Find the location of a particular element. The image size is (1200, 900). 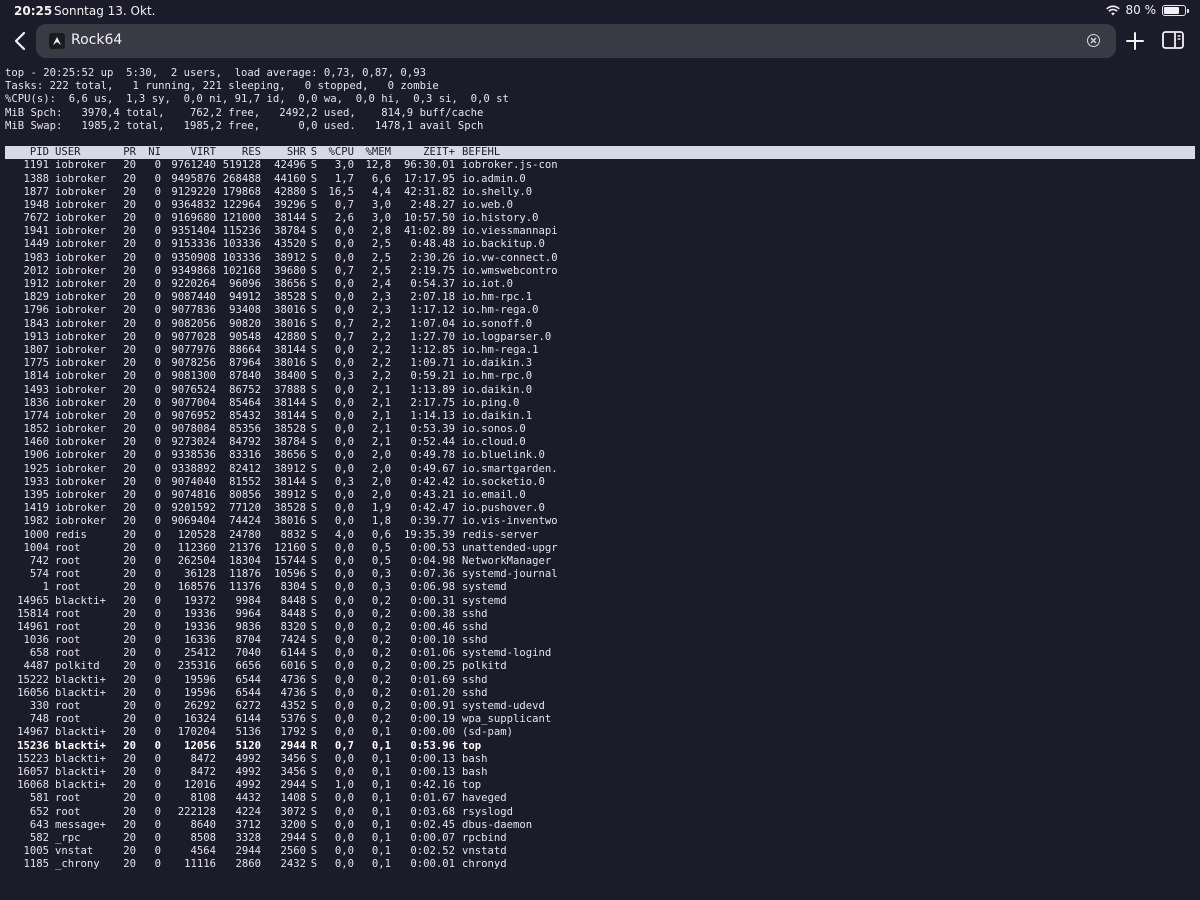

cell-time: 2:17.75 is located at coordinates (432, 402).